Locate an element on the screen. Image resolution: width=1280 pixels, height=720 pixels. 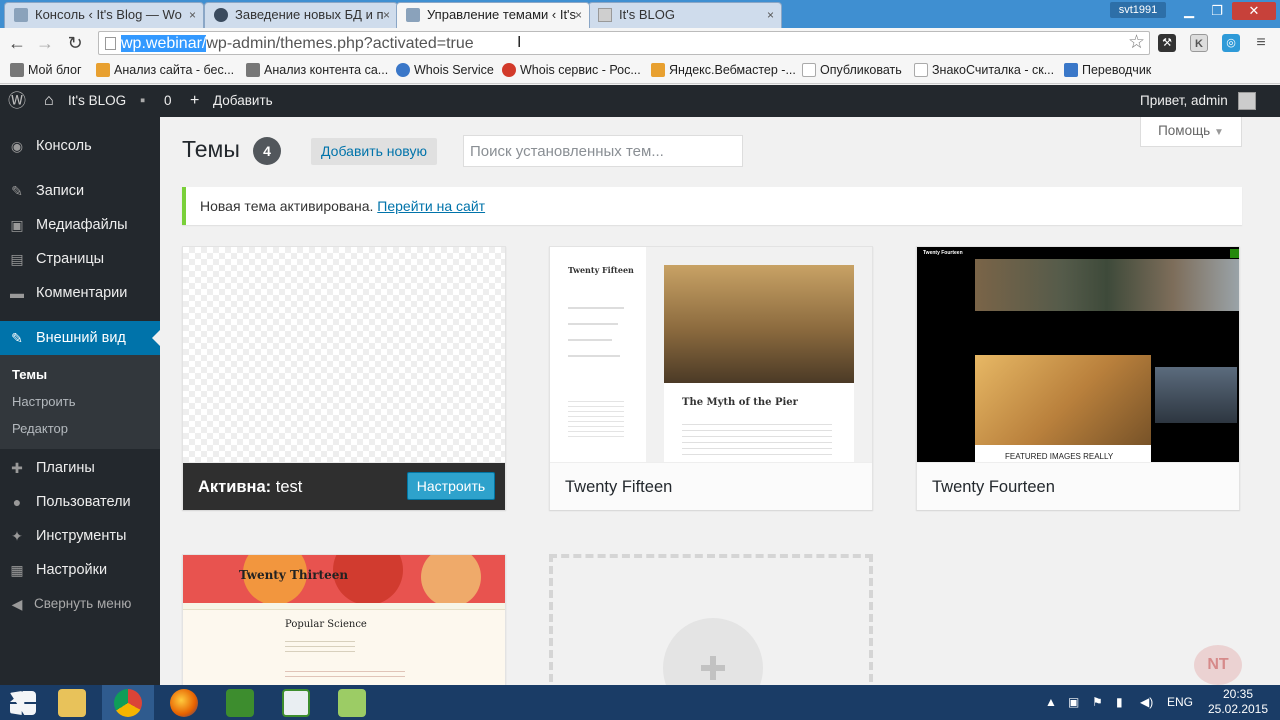
sidebar-item-media: ▣ Медиафайлы is located at coordinates (80, 225).